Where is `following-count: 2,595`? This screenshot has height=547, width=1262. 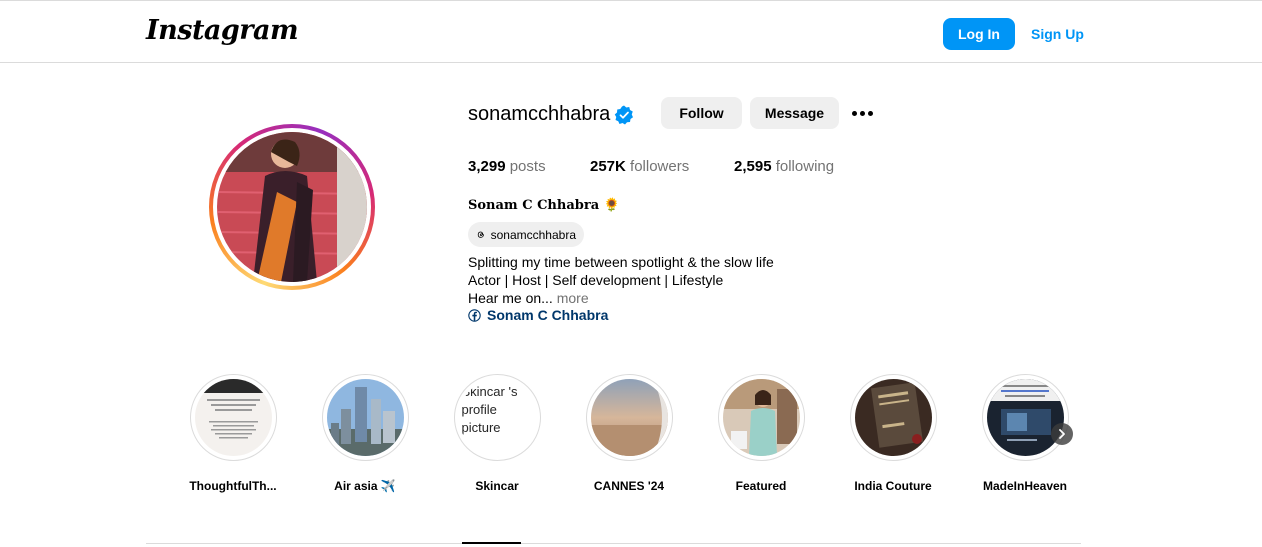
following-count: 2,595 is located at coordinates (753, 166).